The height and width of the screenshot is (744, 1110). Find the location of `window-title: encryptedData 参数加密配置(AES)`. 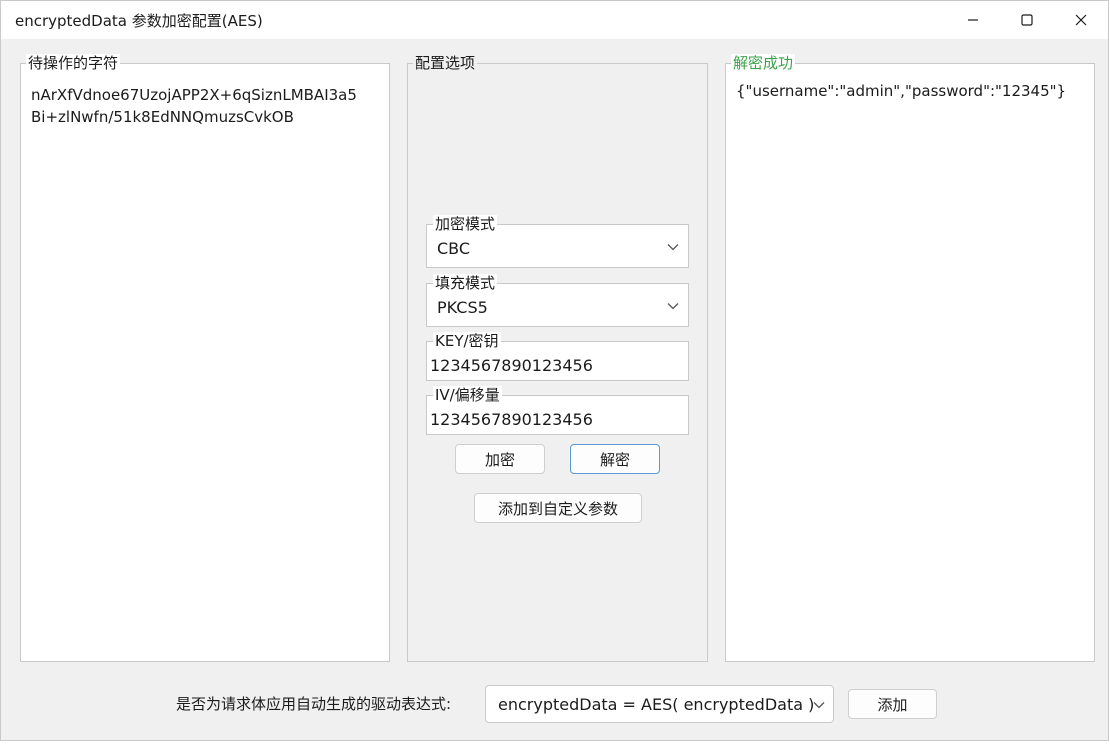

window-title: encryptedData 参数加密配置(AES) is located at coordinates (139, 21).